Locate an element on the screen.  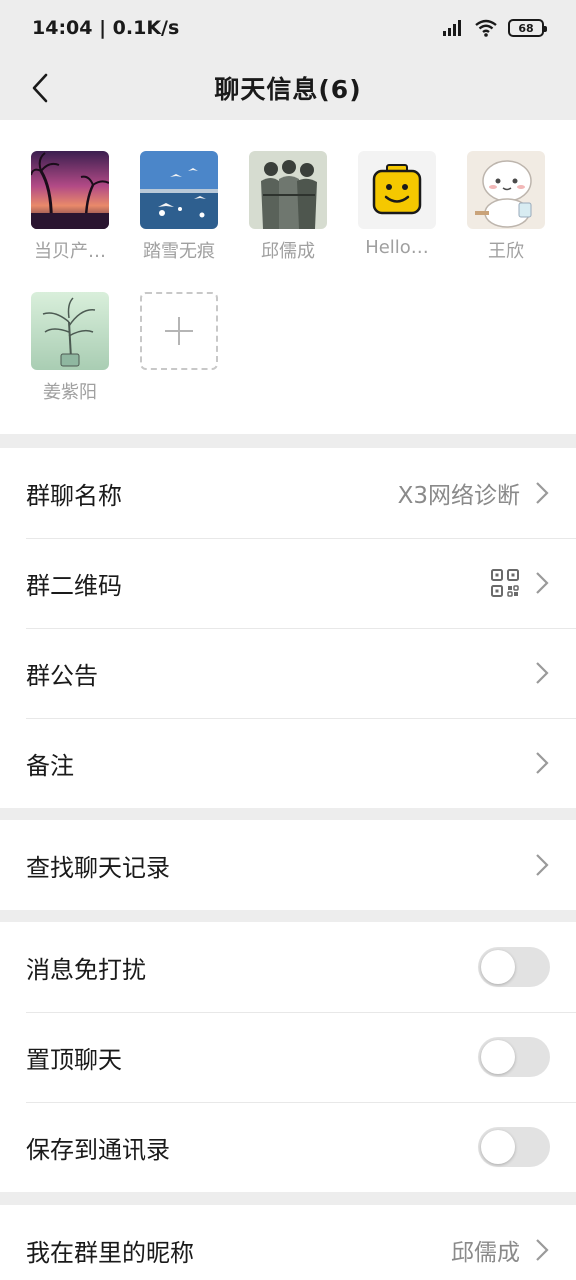
search-history-row: 查找聊天记录 is located at coordinates (288, 865).